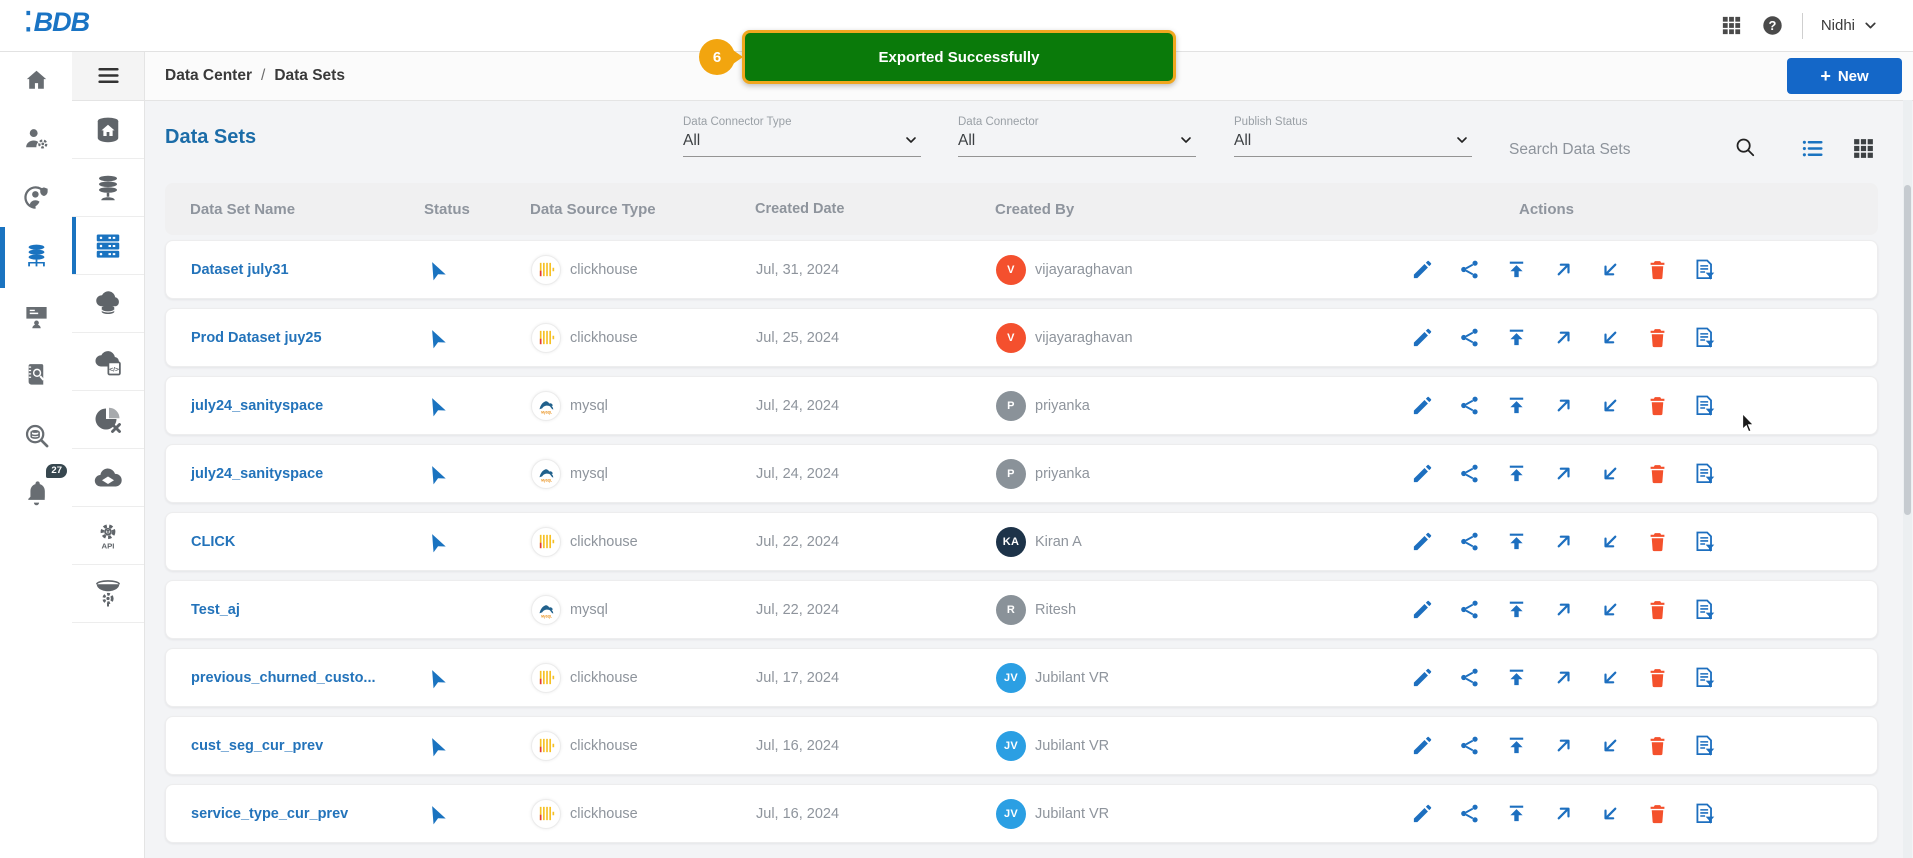  What do you see at coordinates (108, 76) in the screenshot?
I see `sidebar-collapse-toggle` at bounding box center [108, 76].